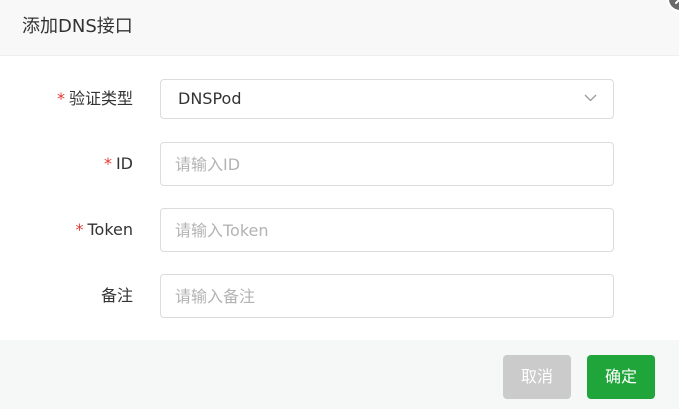 The width and height of the screenshot is (679, 409). I want to click on token-label-wrap: * Token, so click(66, 230).